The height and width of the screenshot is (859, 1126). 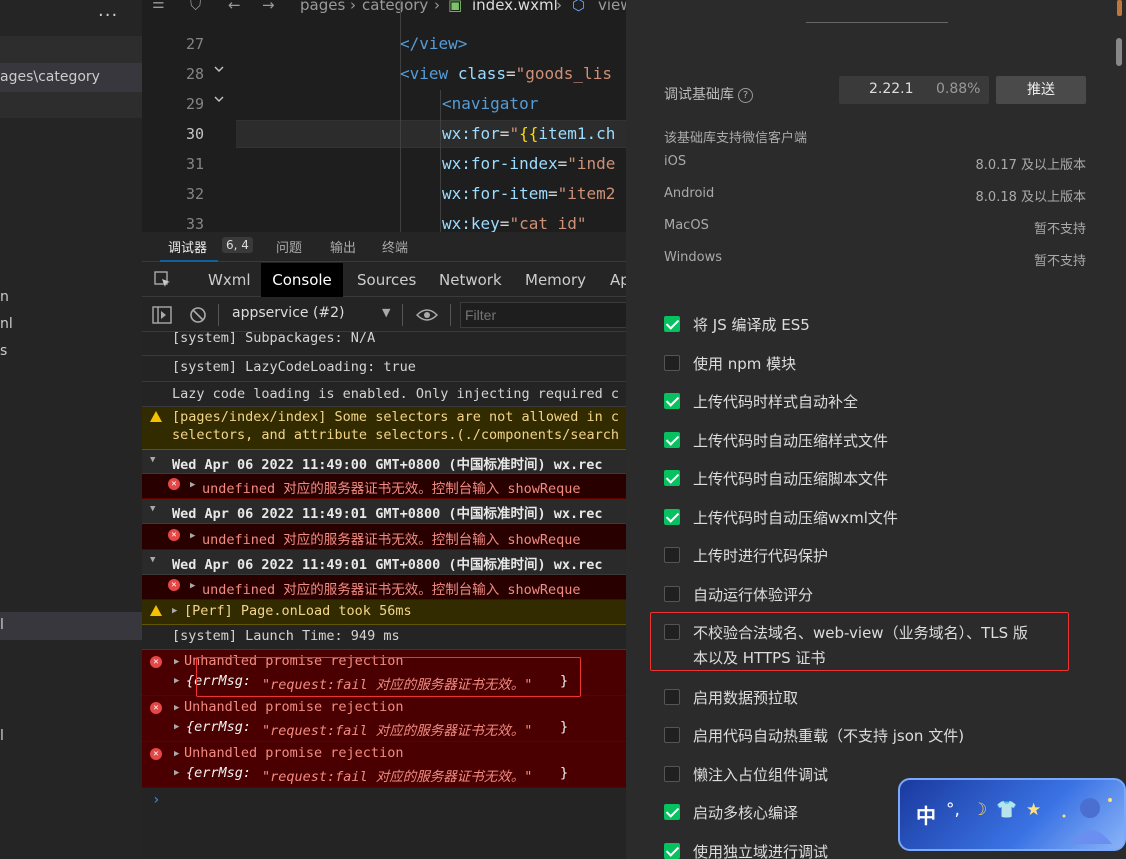 What do you see at coordinates (708, 94) in the screenshot?
I see `base-library-label: 调试基础库?` at bounding box center [708, 94].